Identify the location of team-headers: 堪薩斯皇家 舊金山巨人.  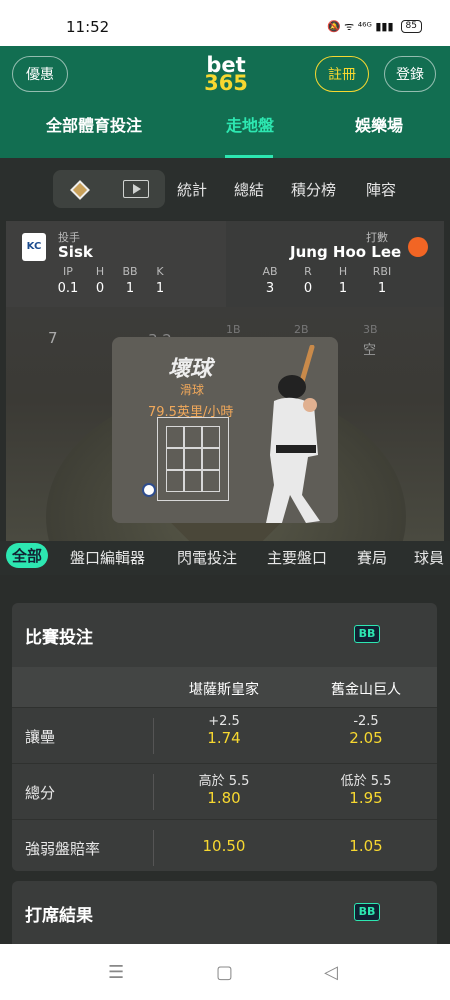
(224, 687).